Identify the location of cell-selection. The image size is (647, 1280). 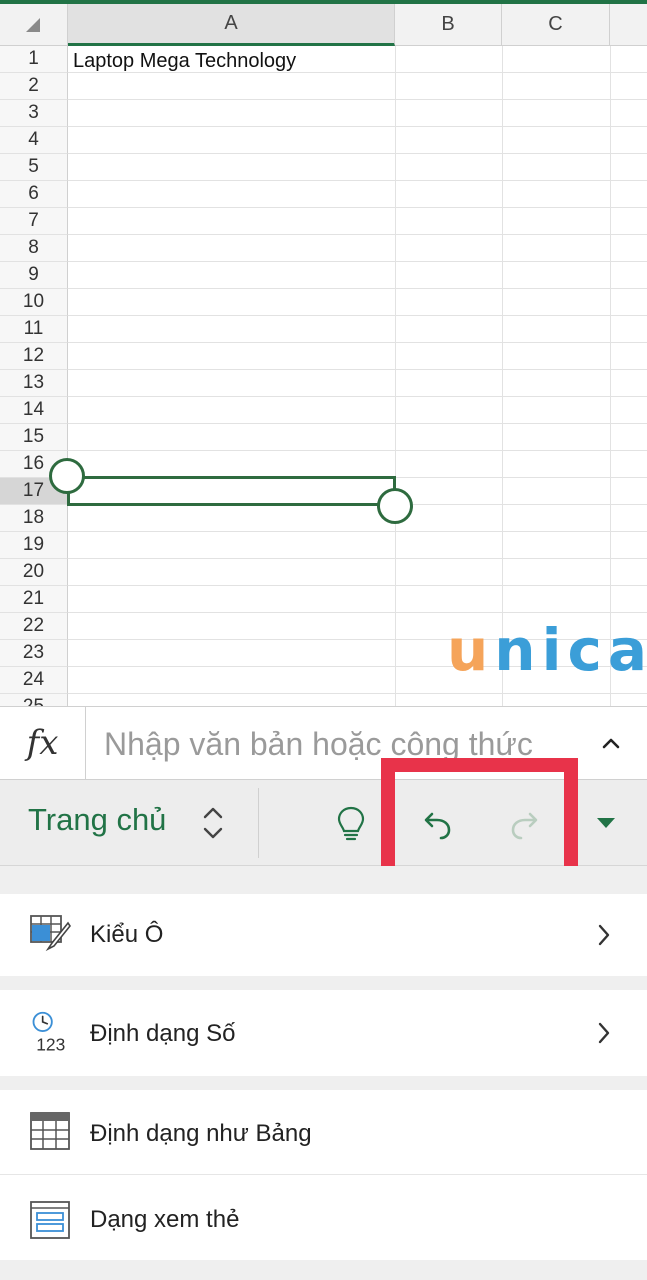
(231, 491).